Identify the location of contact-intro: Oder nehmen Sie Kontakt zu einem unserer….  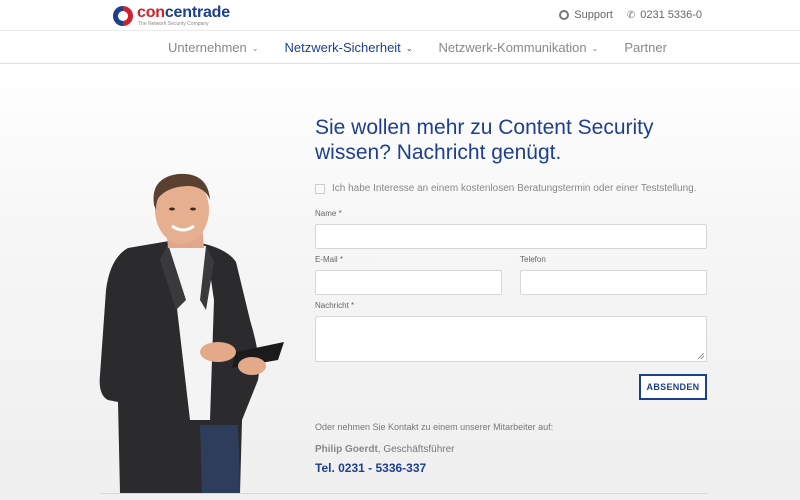
(434, 427).